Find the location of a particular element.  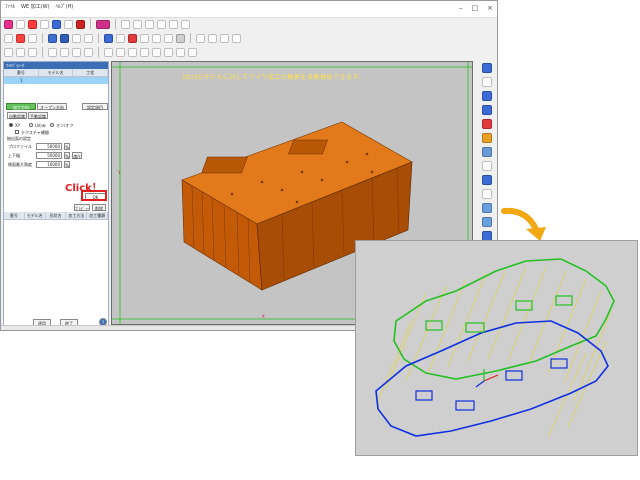

point-icon is located at coordinates (32, 24).